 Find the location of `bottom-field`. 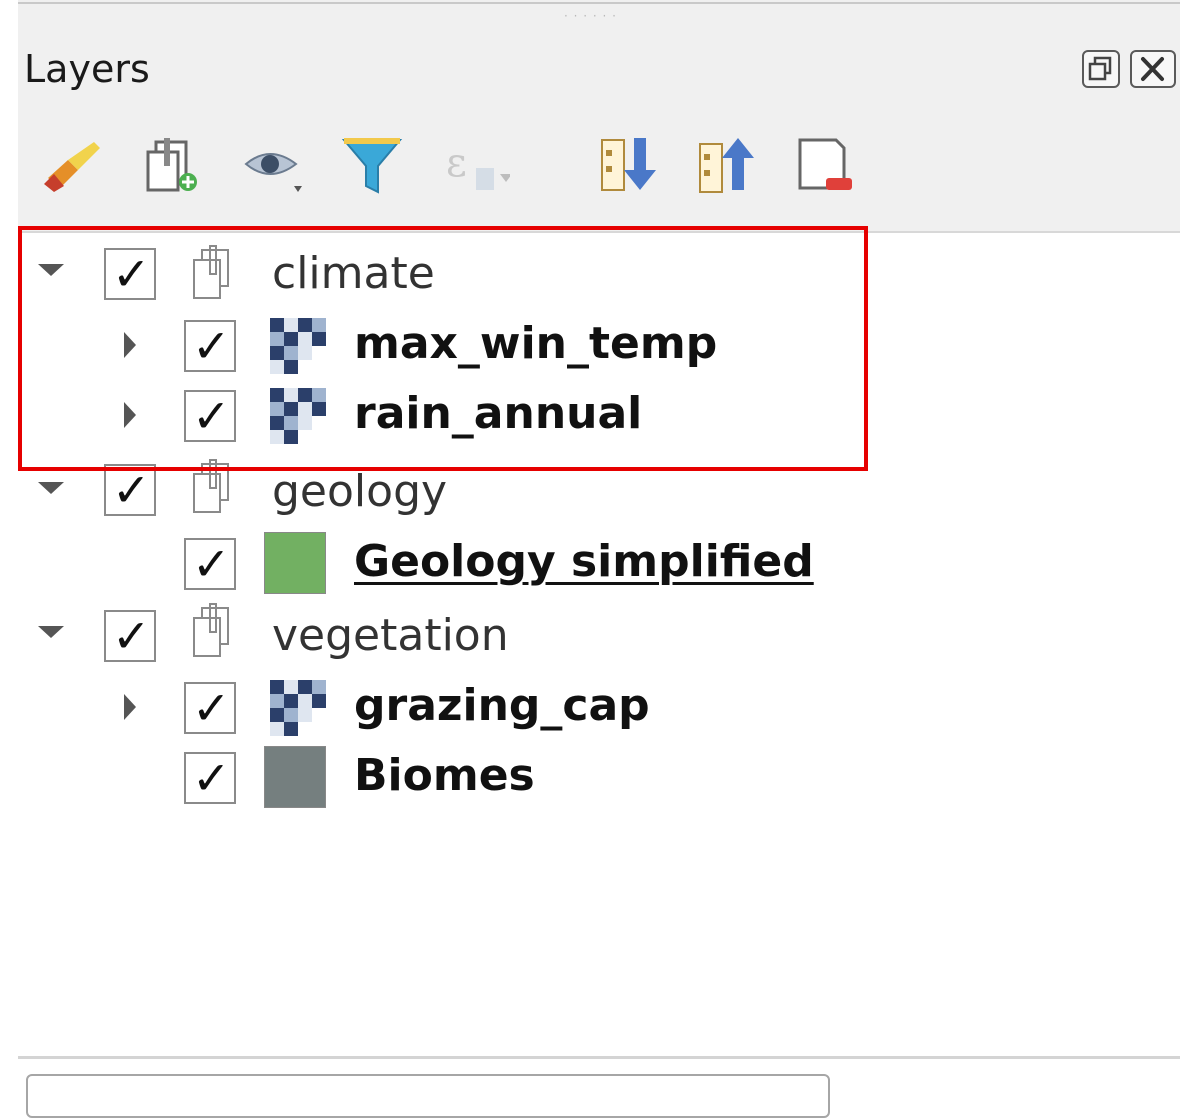

bottom-field is located at coordinates (428, 1096).